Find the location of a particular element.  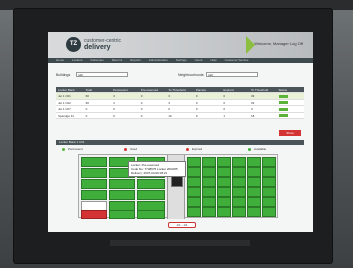

column-header: Permanent is located at coordinates (125, 89).